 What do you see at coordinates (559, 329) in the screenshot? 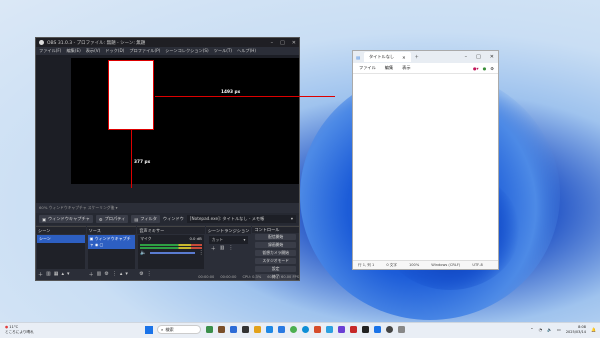
I see `battery-icon: ▭` at bounding box center [559, 329].